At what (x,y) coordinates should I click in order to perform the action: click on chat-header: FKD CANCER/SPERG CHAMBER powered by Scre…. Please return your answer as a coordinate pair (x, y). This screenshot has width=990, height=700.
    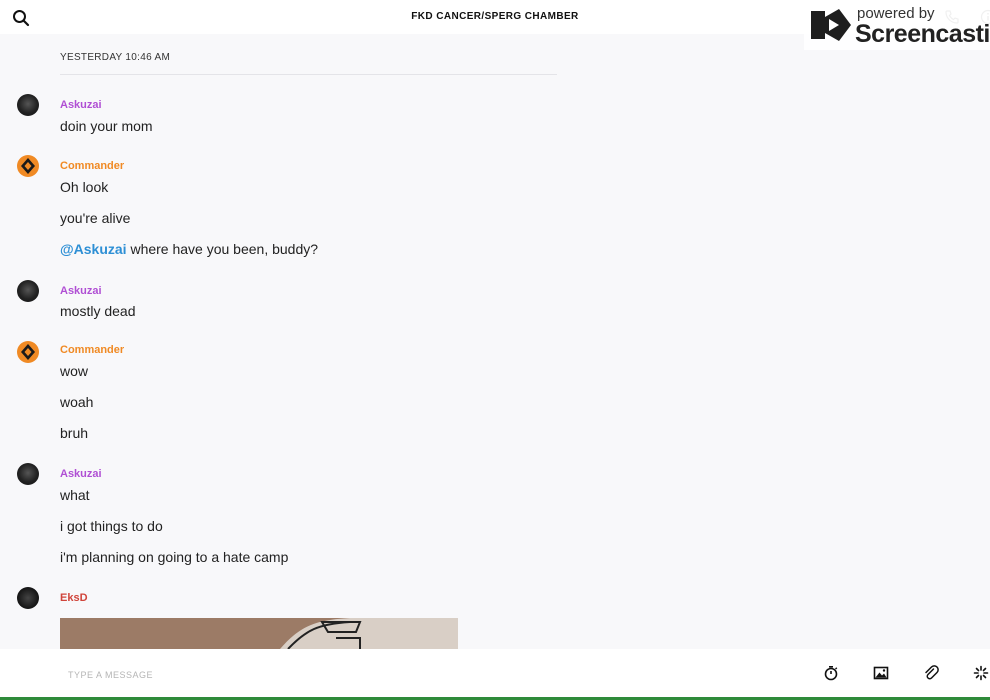
    Looking at the image, I should click on (495, 25).